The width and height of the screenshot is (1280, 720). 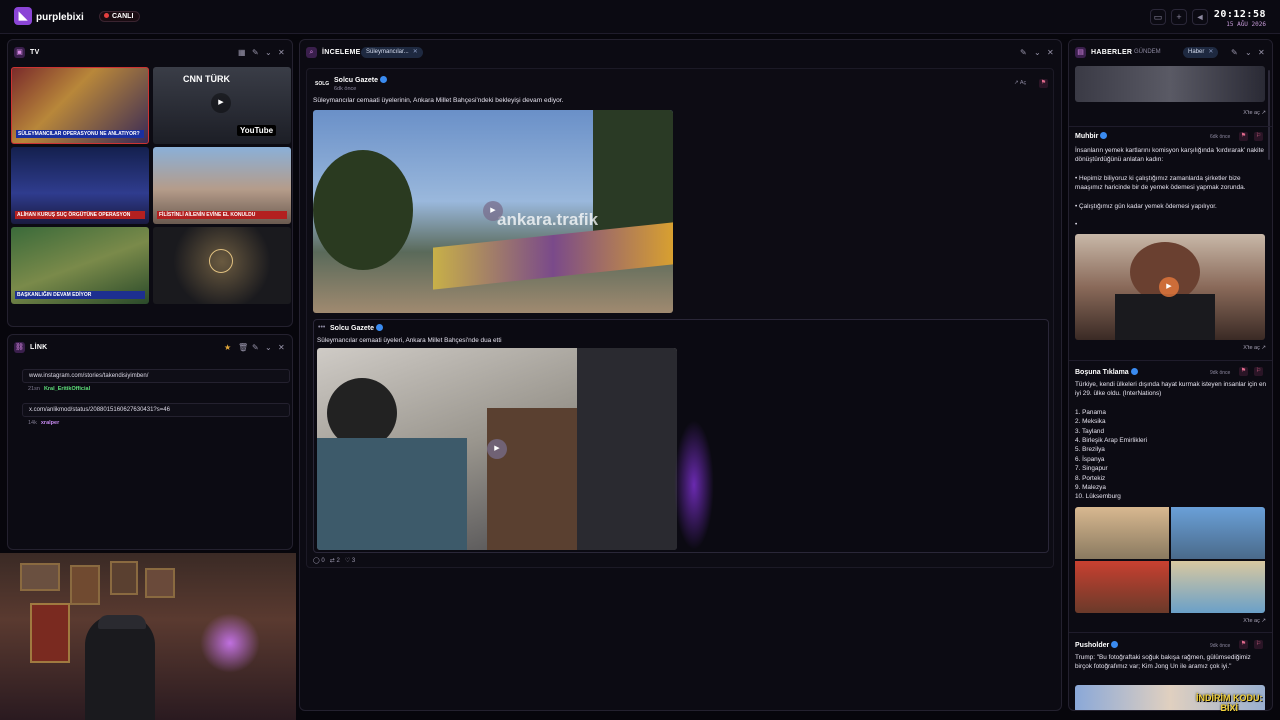 What do you see at coordinates (1196, 52) in the screenshot?
I see `filter-chip-label: Haber` at bounding box center [1196, 52].